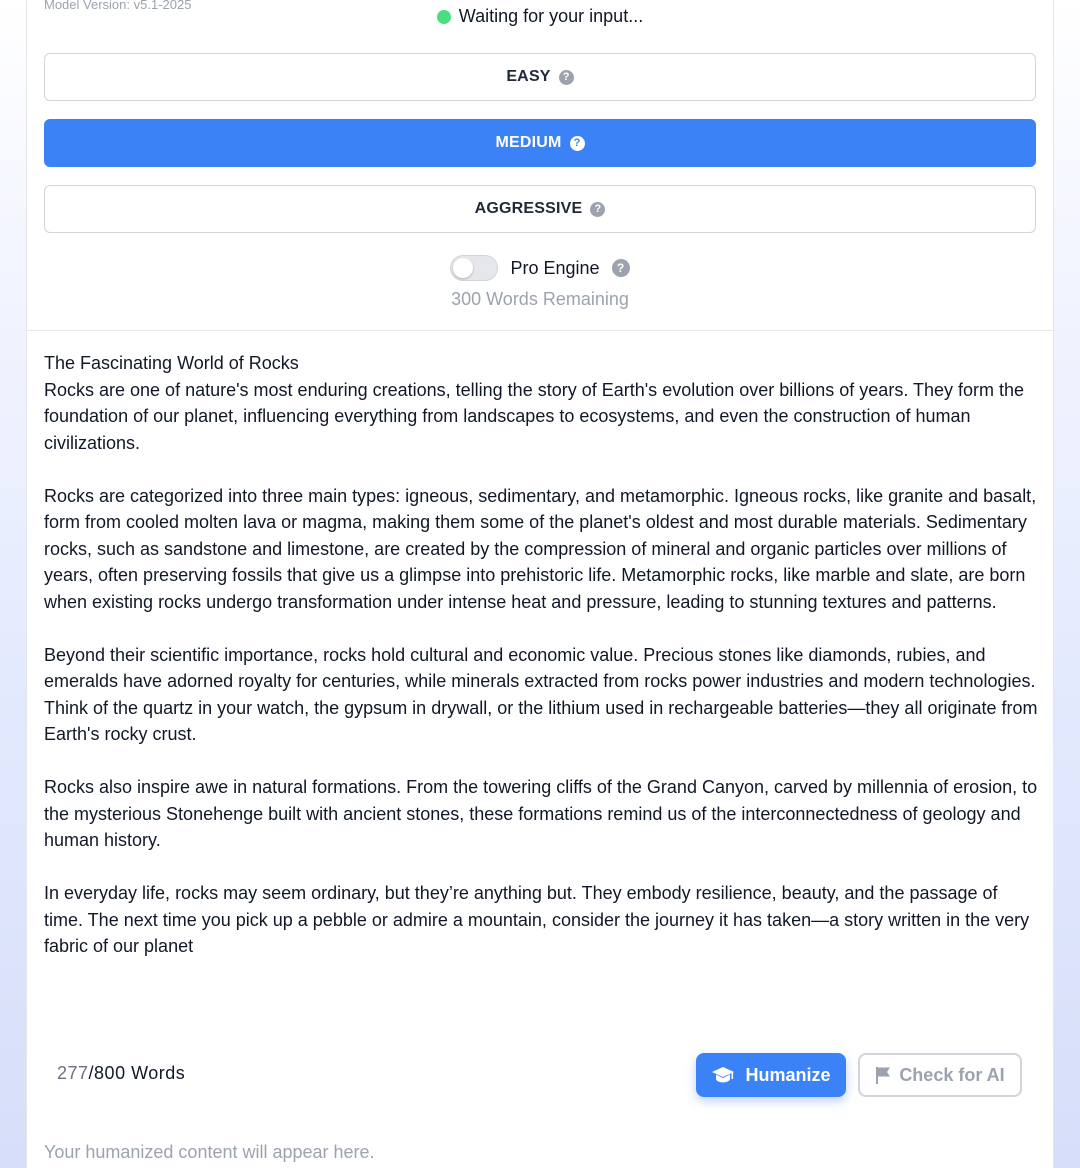  I want to click on humanize-label: Humanize, so click(788, 1074).